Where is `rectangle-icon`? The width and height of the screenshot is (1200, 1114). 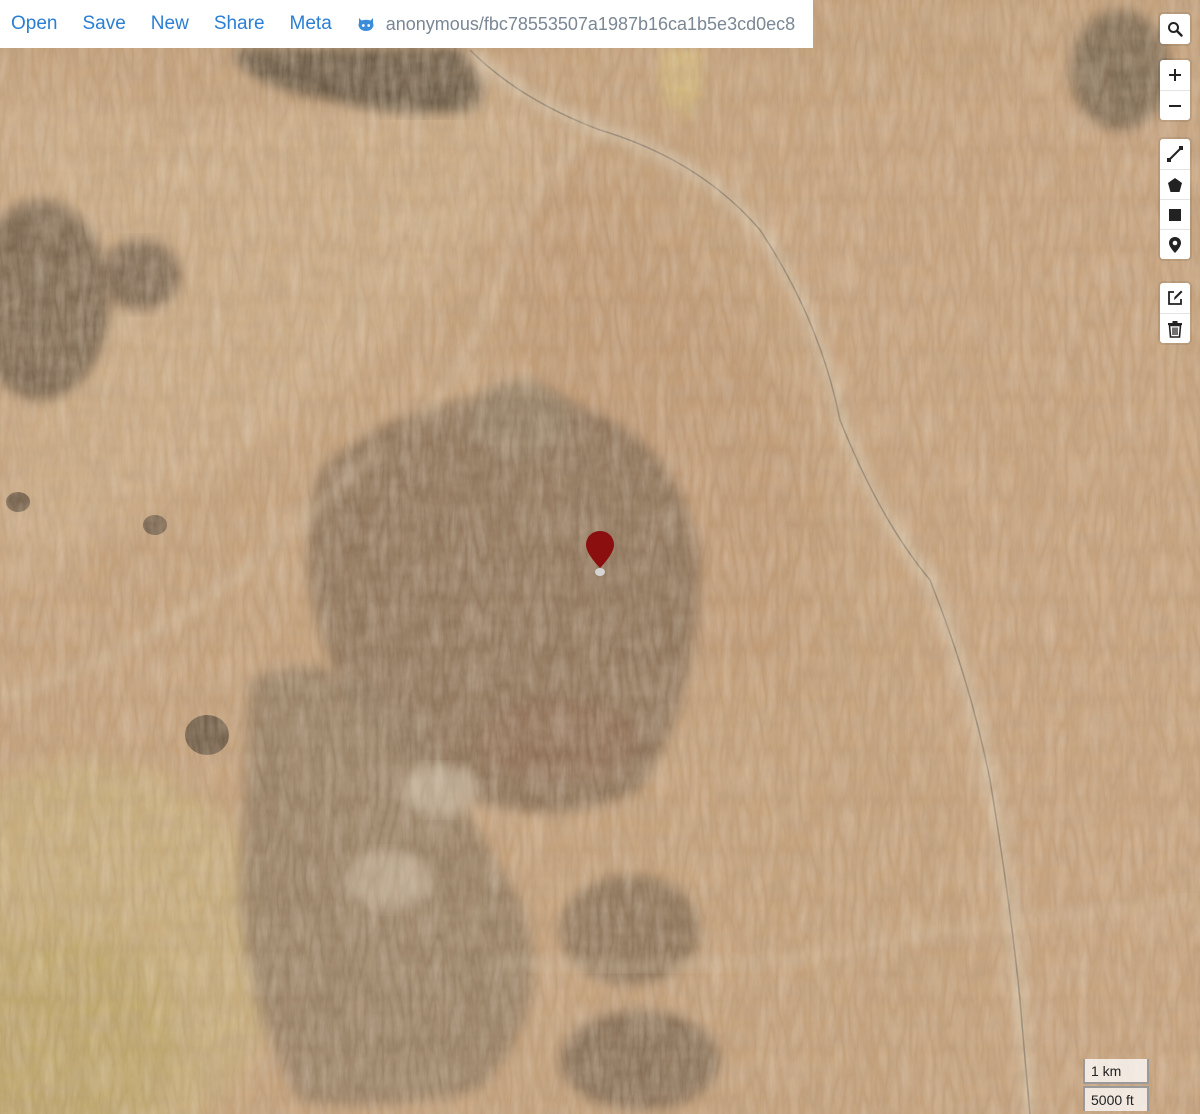
rectangle-icon is located at coordinates (1175, 214).